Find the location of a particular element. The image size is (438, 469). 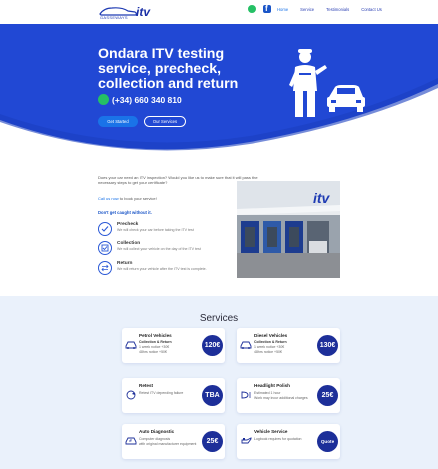

call-line-rest: to book your service! is located at coordinates (137, 198).